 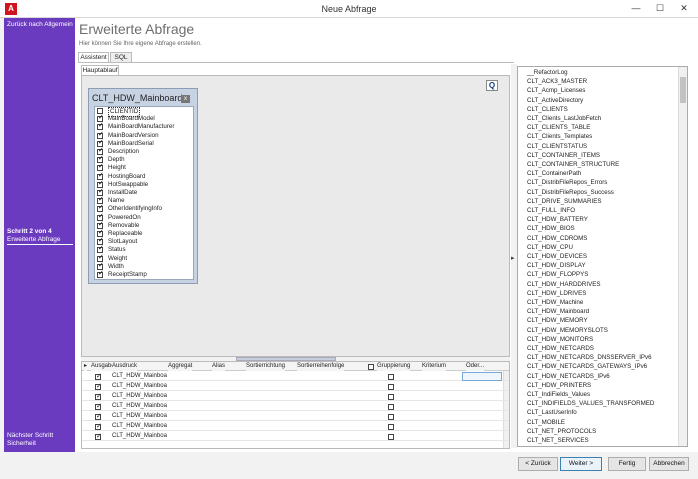 What do you see at coordinates (682, 256) in the screenshot?
I see `tables-scrollbar` at bounding box center [682, 256].